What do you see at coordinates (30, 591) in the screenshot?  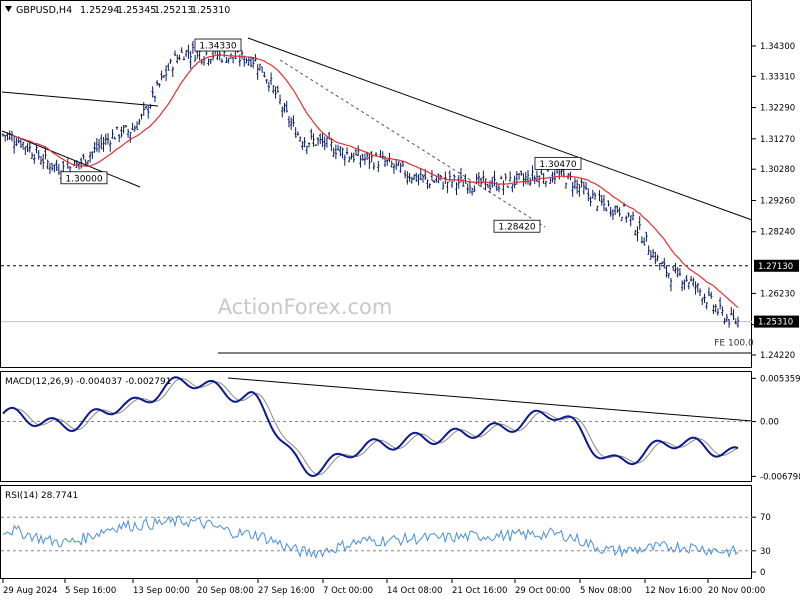 I see `x-tick-label: 29 Aug 2024` at bounding box center [30, 591].